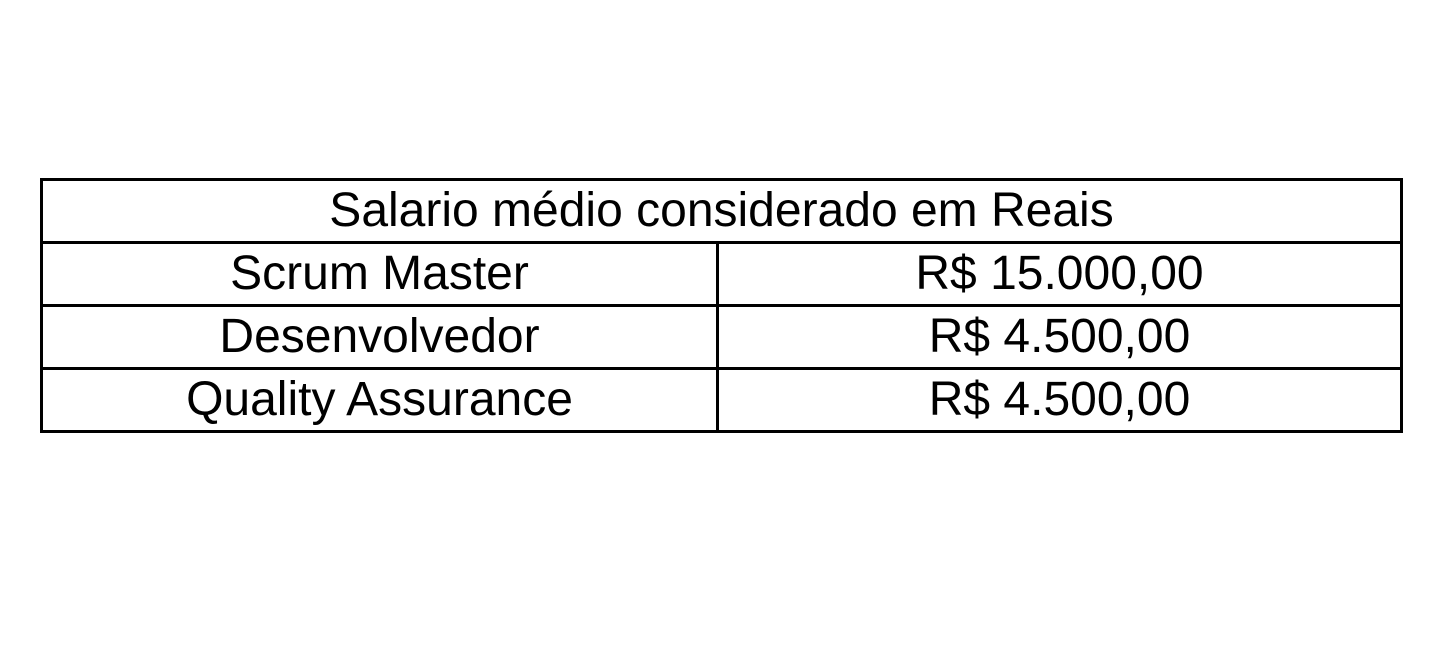  Describe the element at coordinates (379, 337) in the screenshot. I see `role-cell: Desenvolvedor` at that location.